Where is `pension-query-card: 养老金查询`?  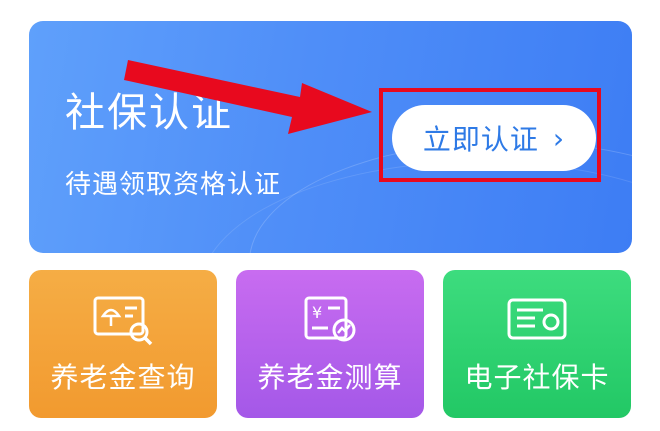
pension-query-card: 养老金查询 is located at coordinates (123, 344).